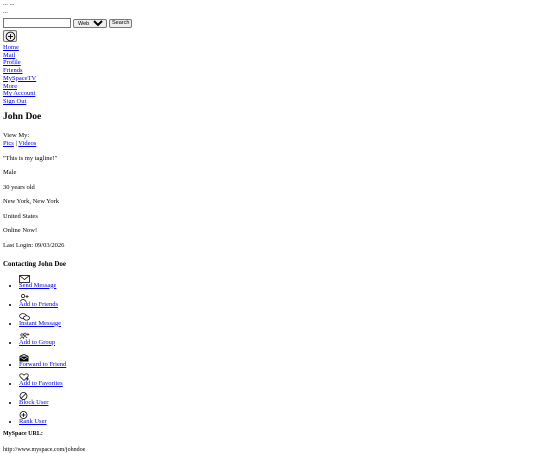 The image size is (540, 453). I want to click on videos-link: Videos, so click(27, 143).